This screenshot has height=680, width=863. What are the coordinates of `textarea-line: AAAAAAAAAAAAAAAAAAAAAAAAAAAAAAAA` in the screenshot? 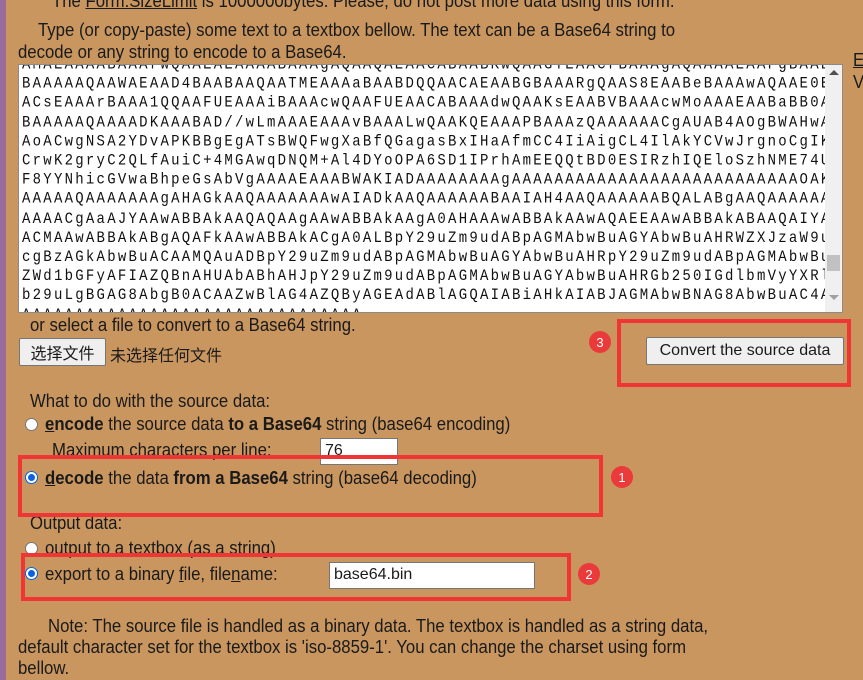 It's located at (432, 309).